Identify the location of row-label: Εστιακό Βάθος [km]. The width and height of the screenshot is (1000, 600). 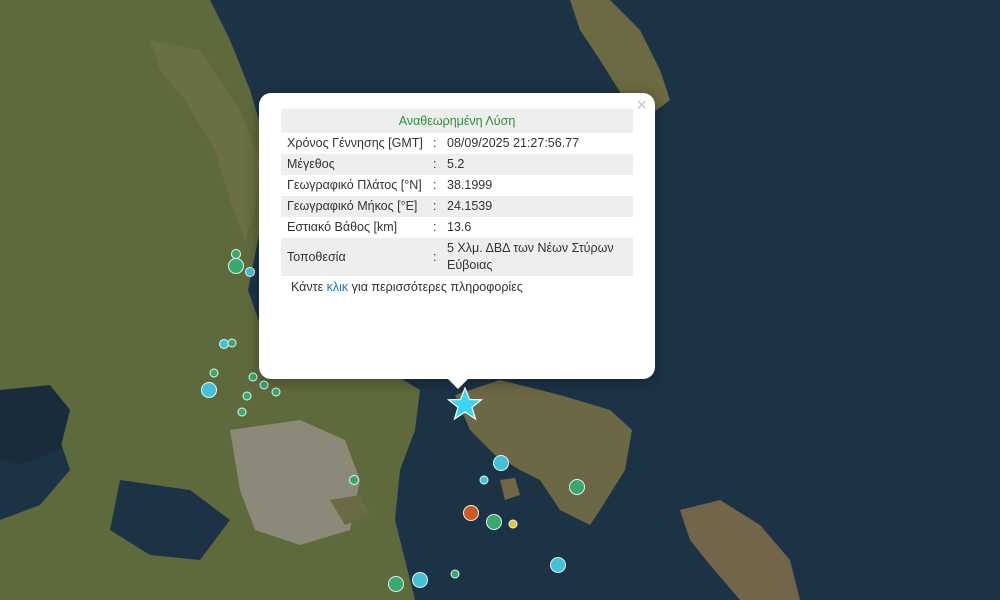
(342, 227).